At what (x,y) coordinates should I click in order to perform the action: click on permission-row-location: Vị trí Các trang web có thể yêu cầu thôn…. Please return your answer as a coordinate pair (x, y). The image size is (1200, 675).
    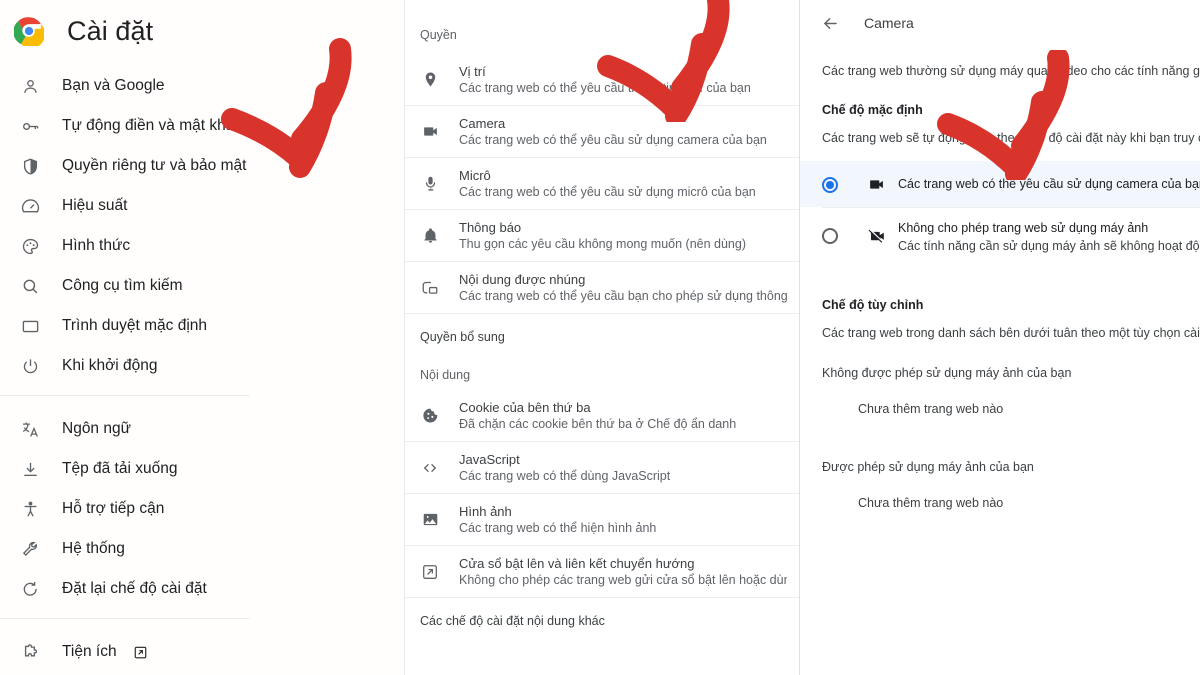
    Looking at the image, I should click on (602, 80).